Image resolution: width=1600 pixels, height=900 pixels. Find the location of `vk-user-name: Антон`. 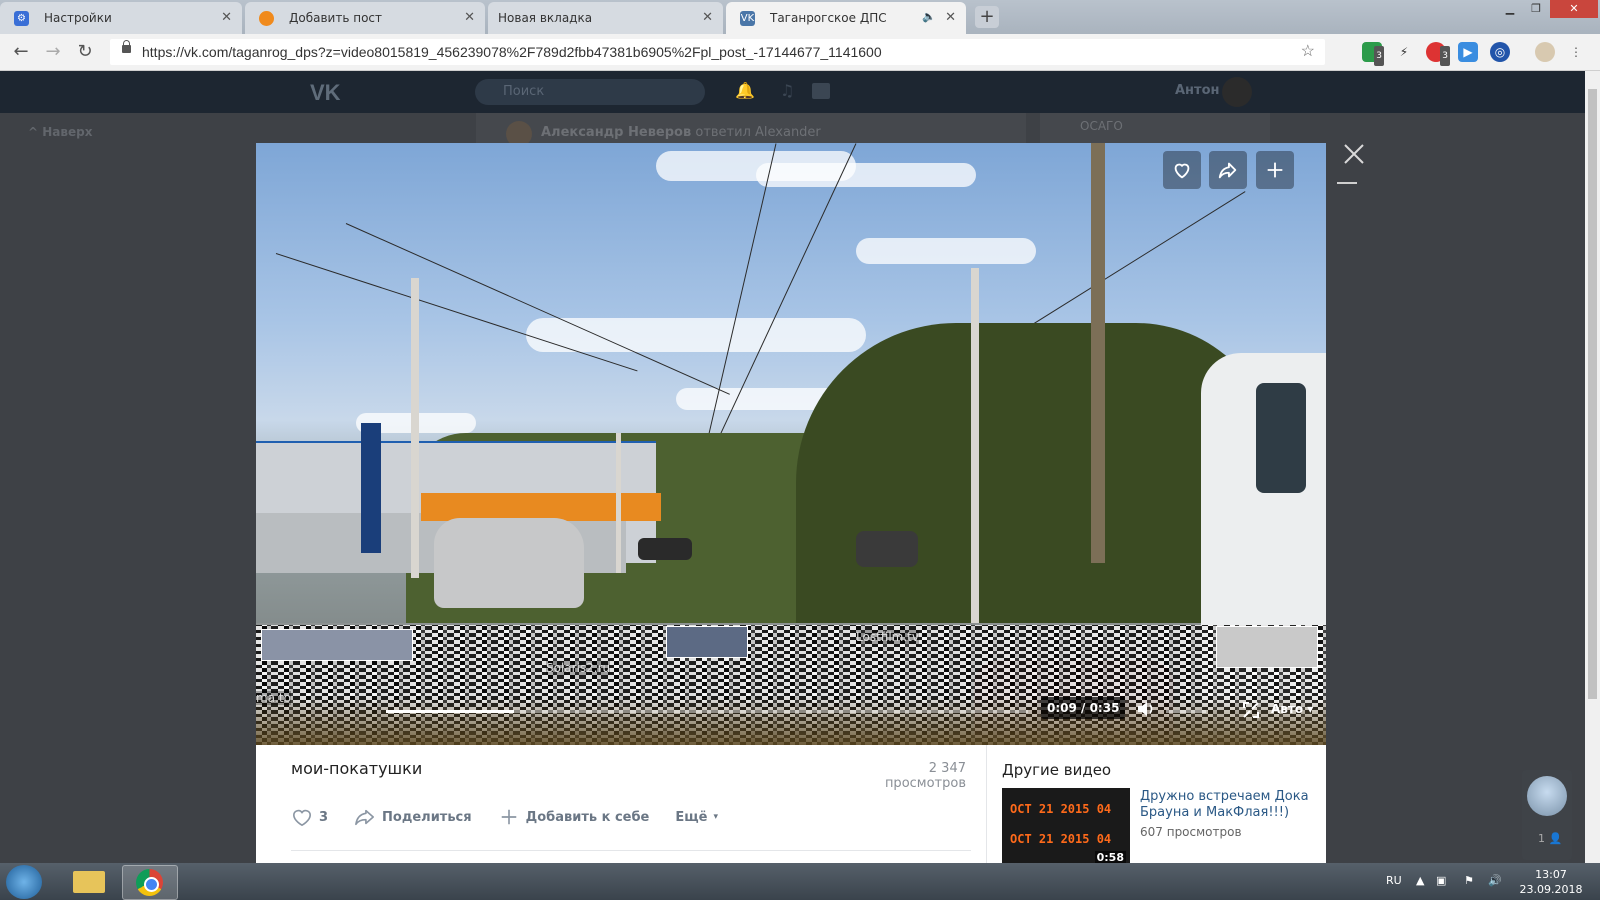

vk-user-name: Антон is located at coordinates (1197, 90).